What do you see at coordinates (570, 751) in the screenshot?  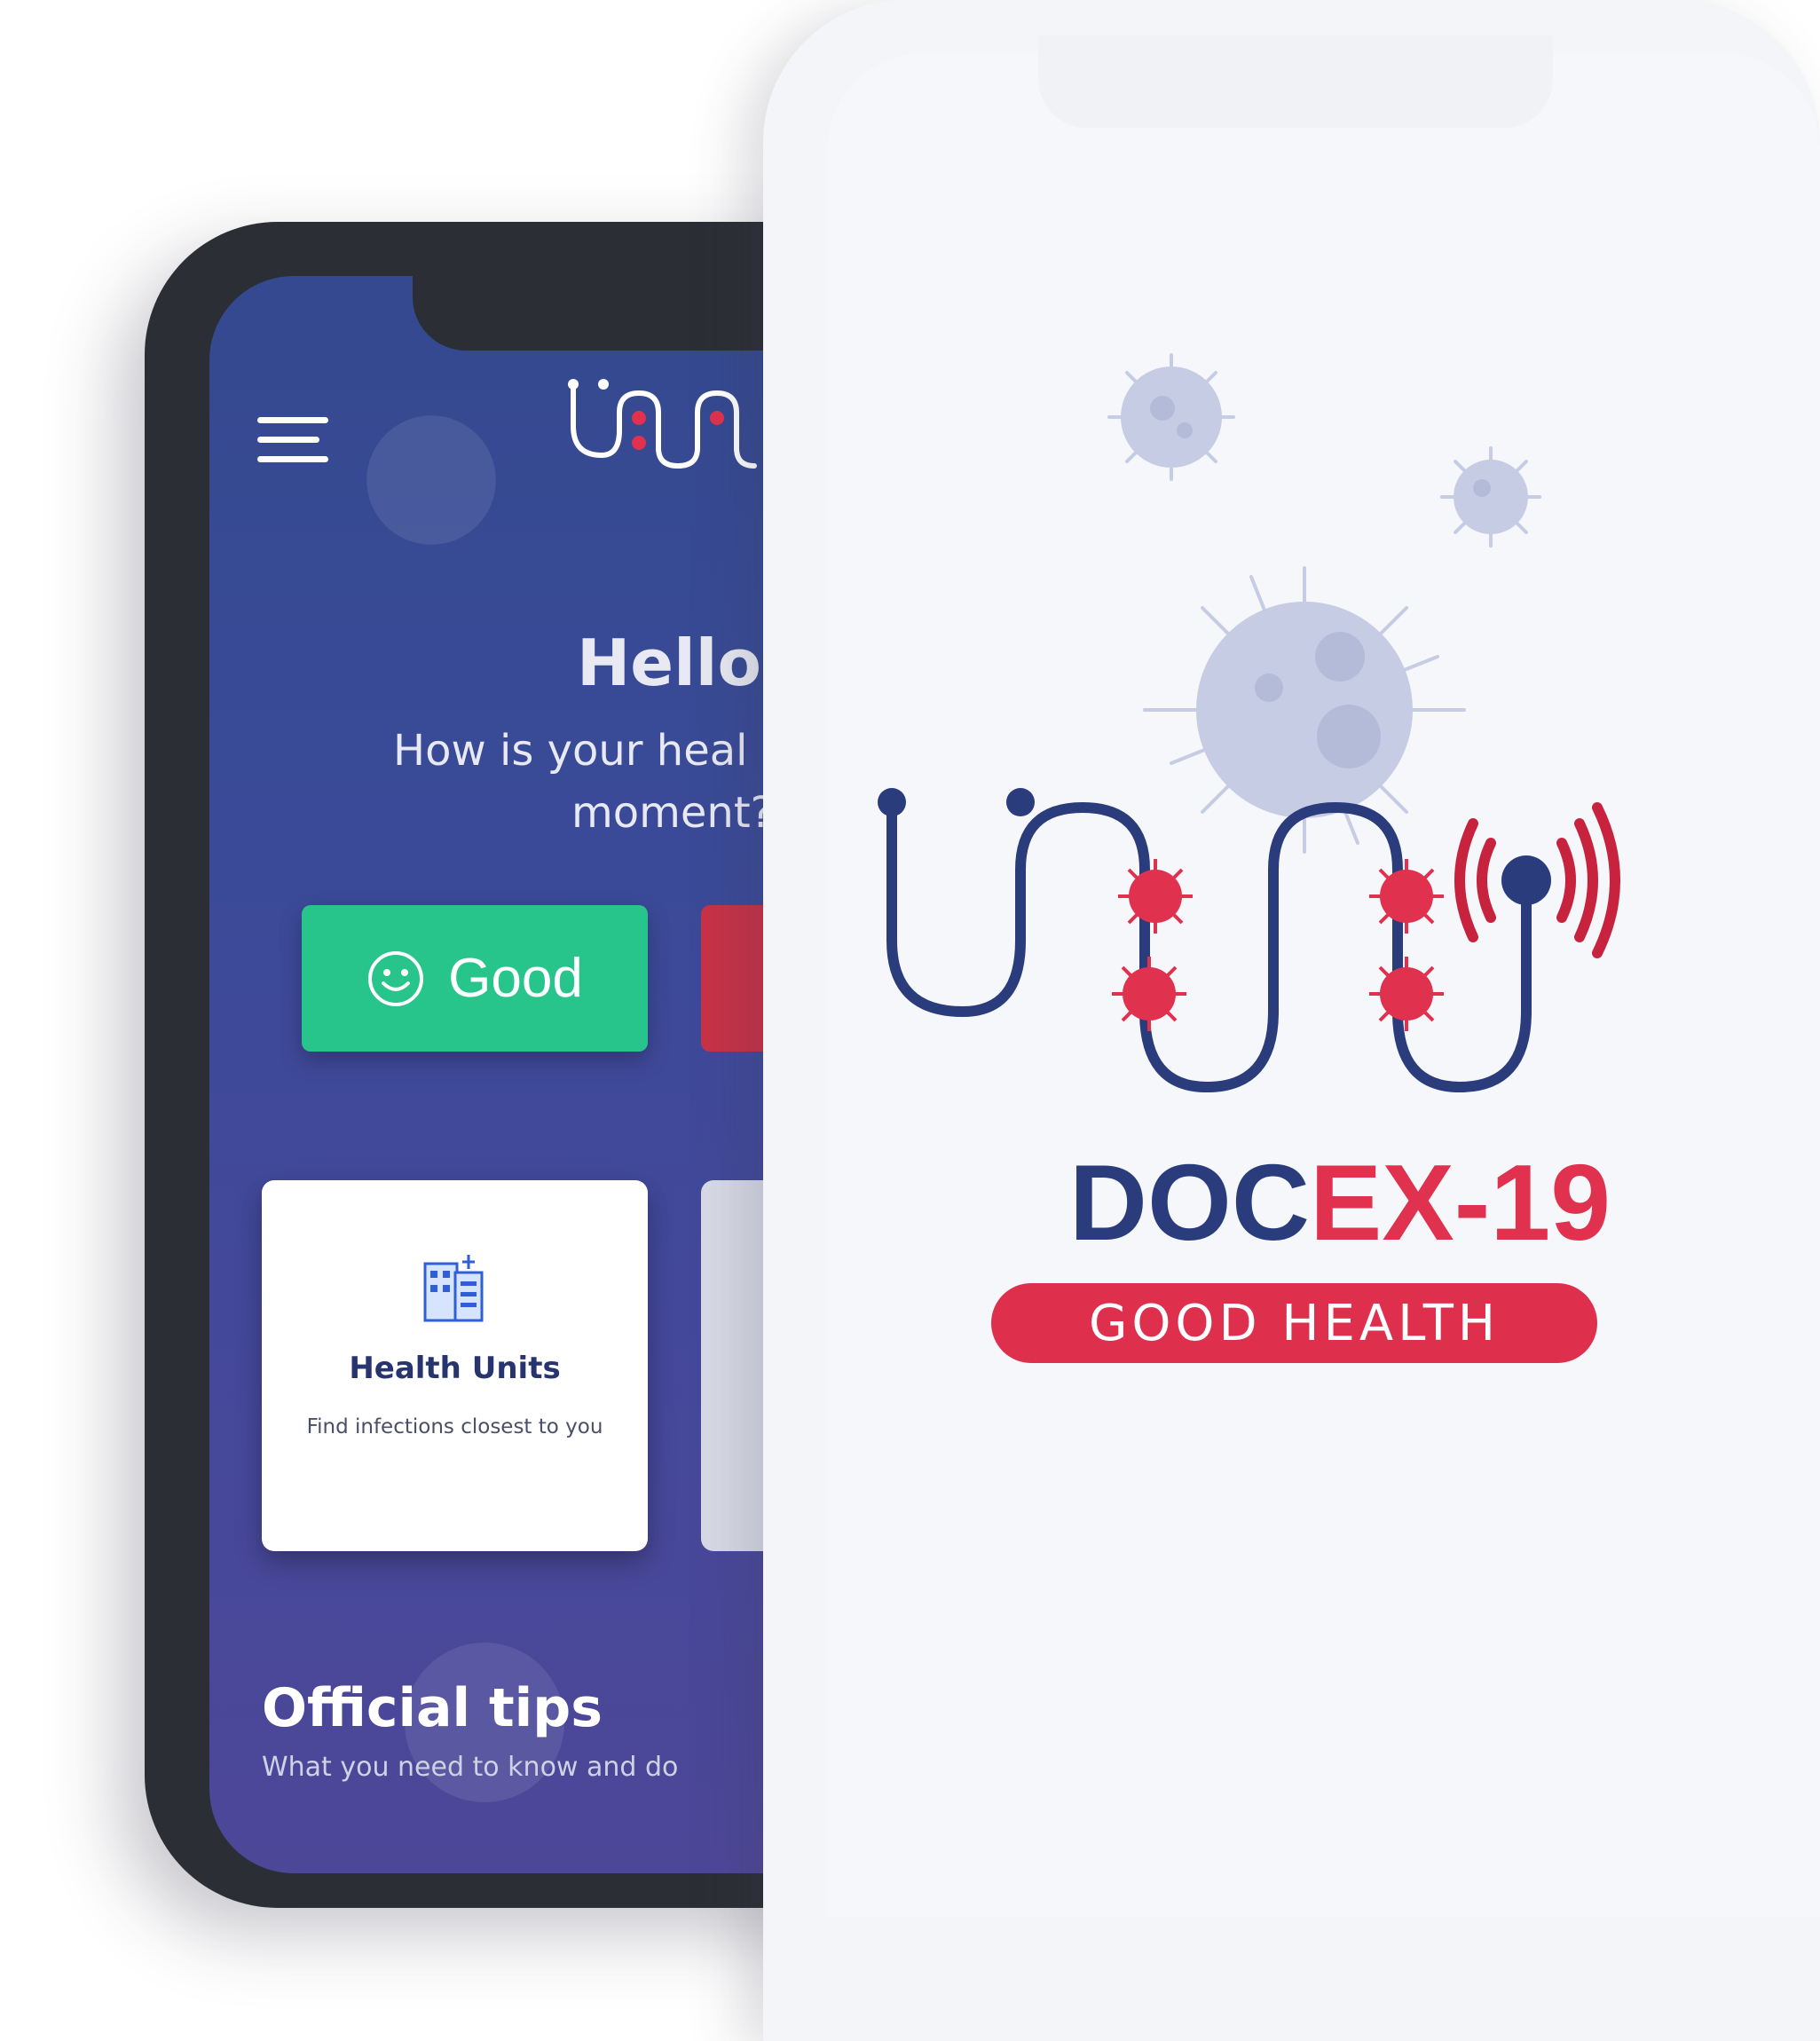 I see `health-question-line-1: How is your heal` at bounding box center [570, 751].